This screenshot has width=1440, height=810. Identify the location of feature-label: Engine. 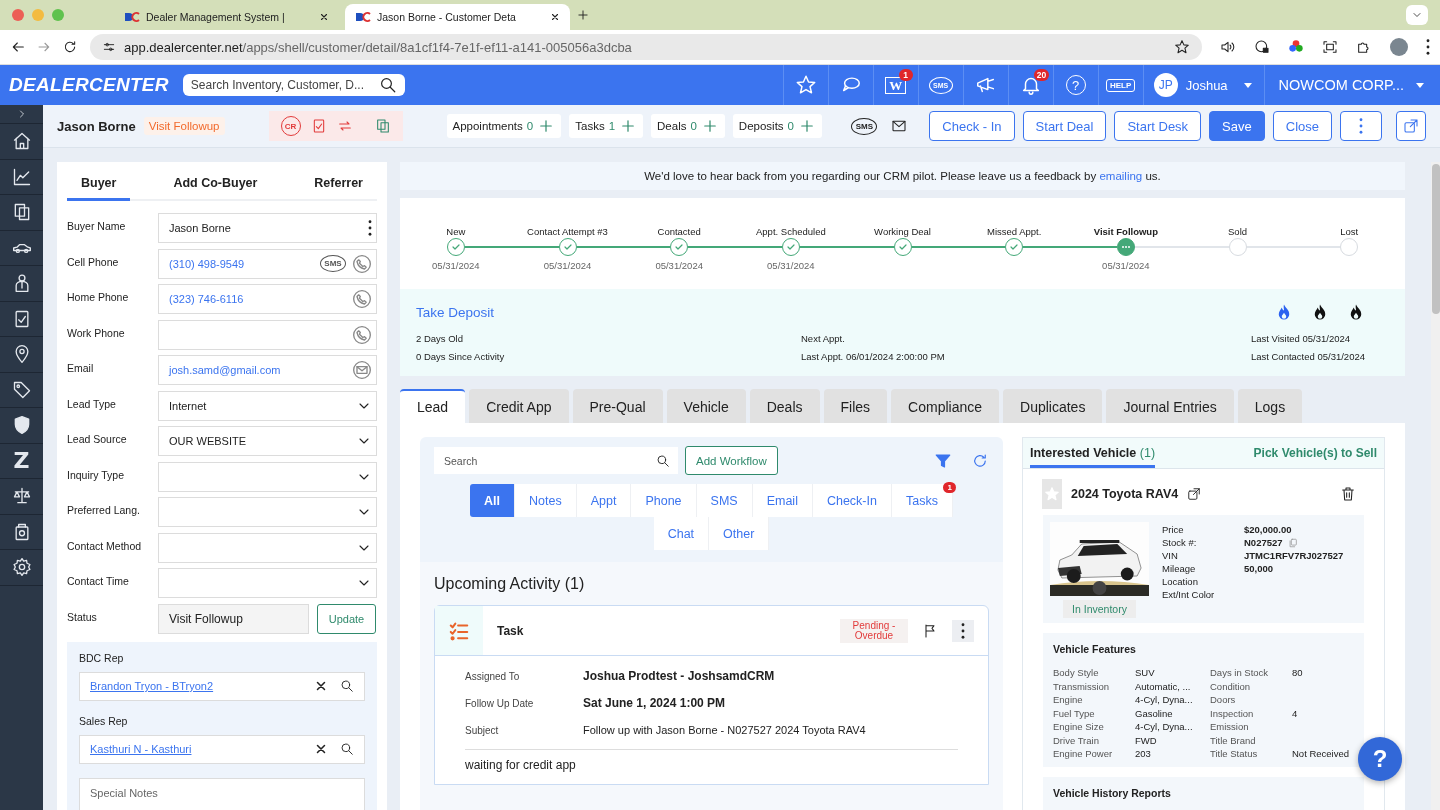
(1068, 699).